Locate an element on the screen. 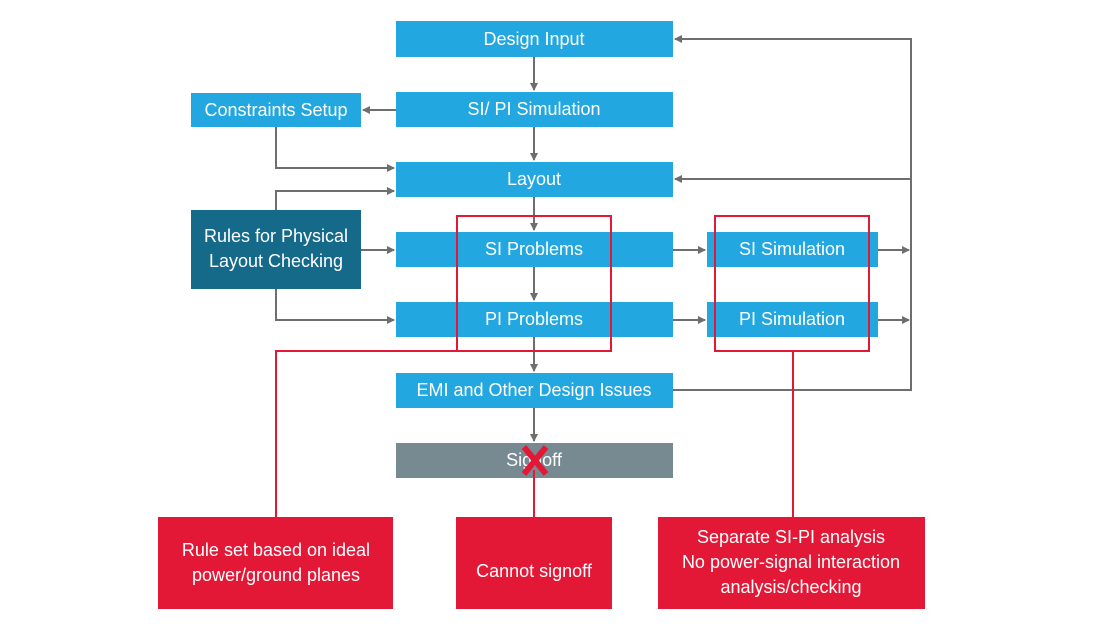 This screenshot has height=631, width=1100. node-constraints-setup: Constraints Setup is located at coordinates (275, 110).